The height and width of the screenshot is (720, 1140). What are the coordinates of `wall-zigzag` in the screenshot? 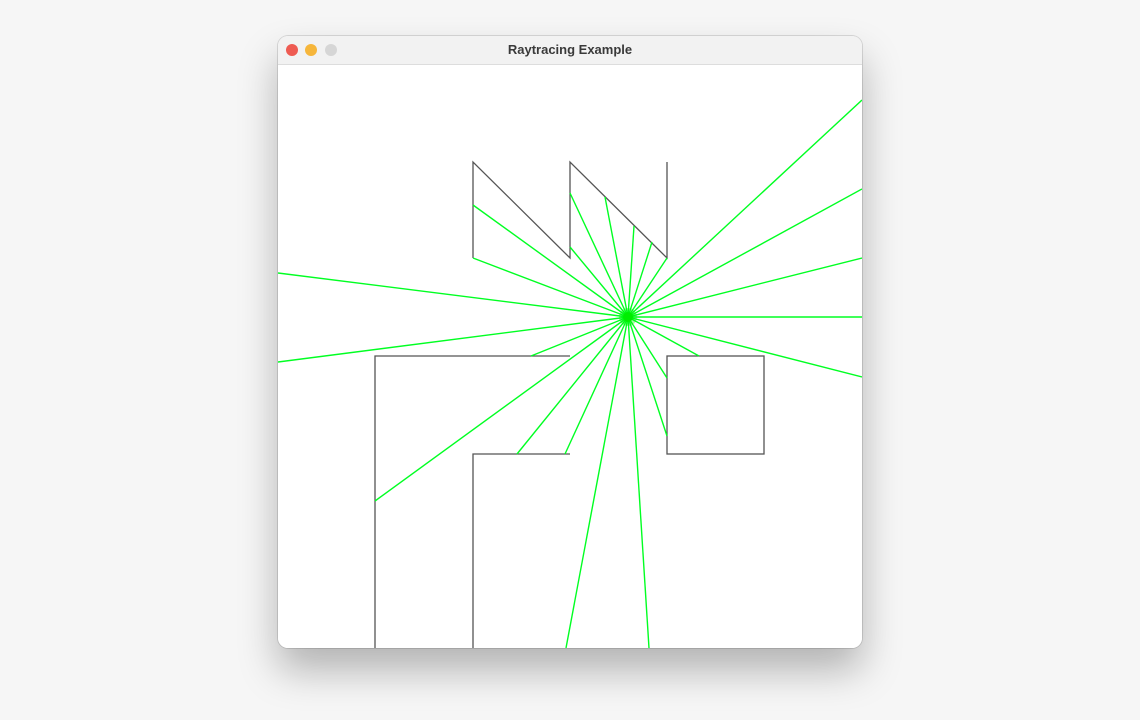 It's located at (570, 210).